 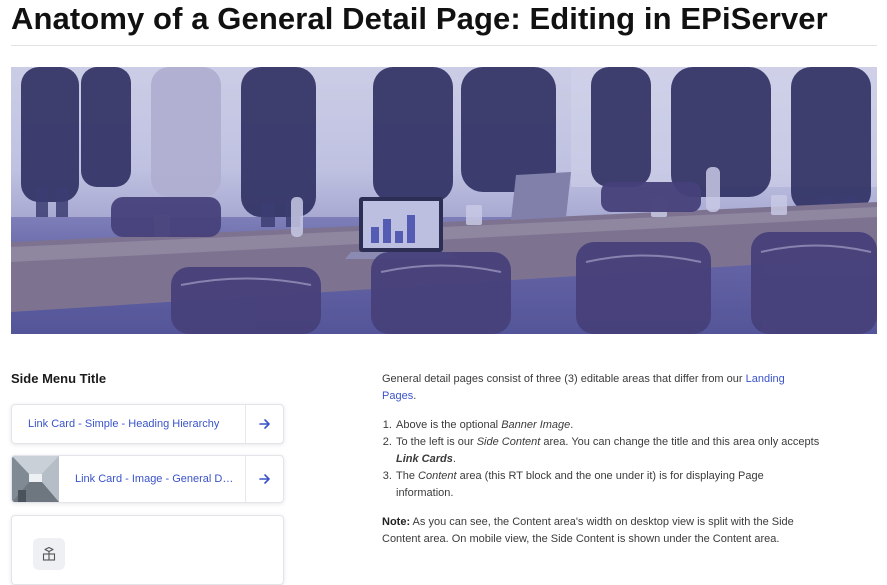 What do you see at coordinates (35, 479) in the screenshot?
I see `link-card-thumbnail` at bounding box center [35, 479].